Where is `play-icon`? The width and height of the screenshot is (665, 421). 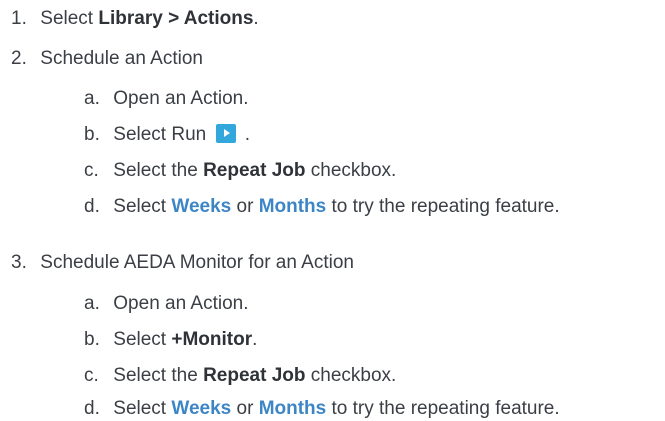
play-icon is located at coordinates (225, 133).